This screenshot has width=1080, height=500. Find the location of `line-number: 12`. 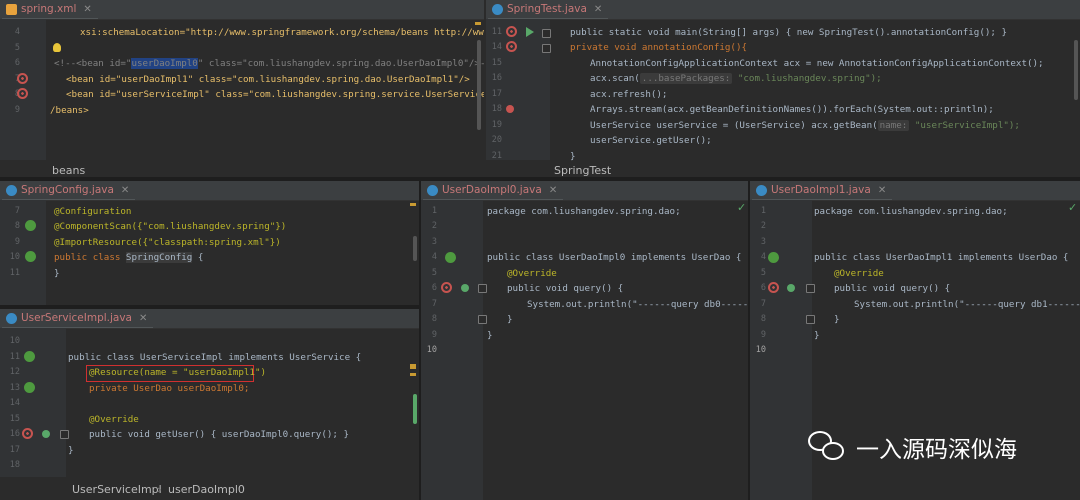

line-number: 12 is located at coordinates (14, 372).